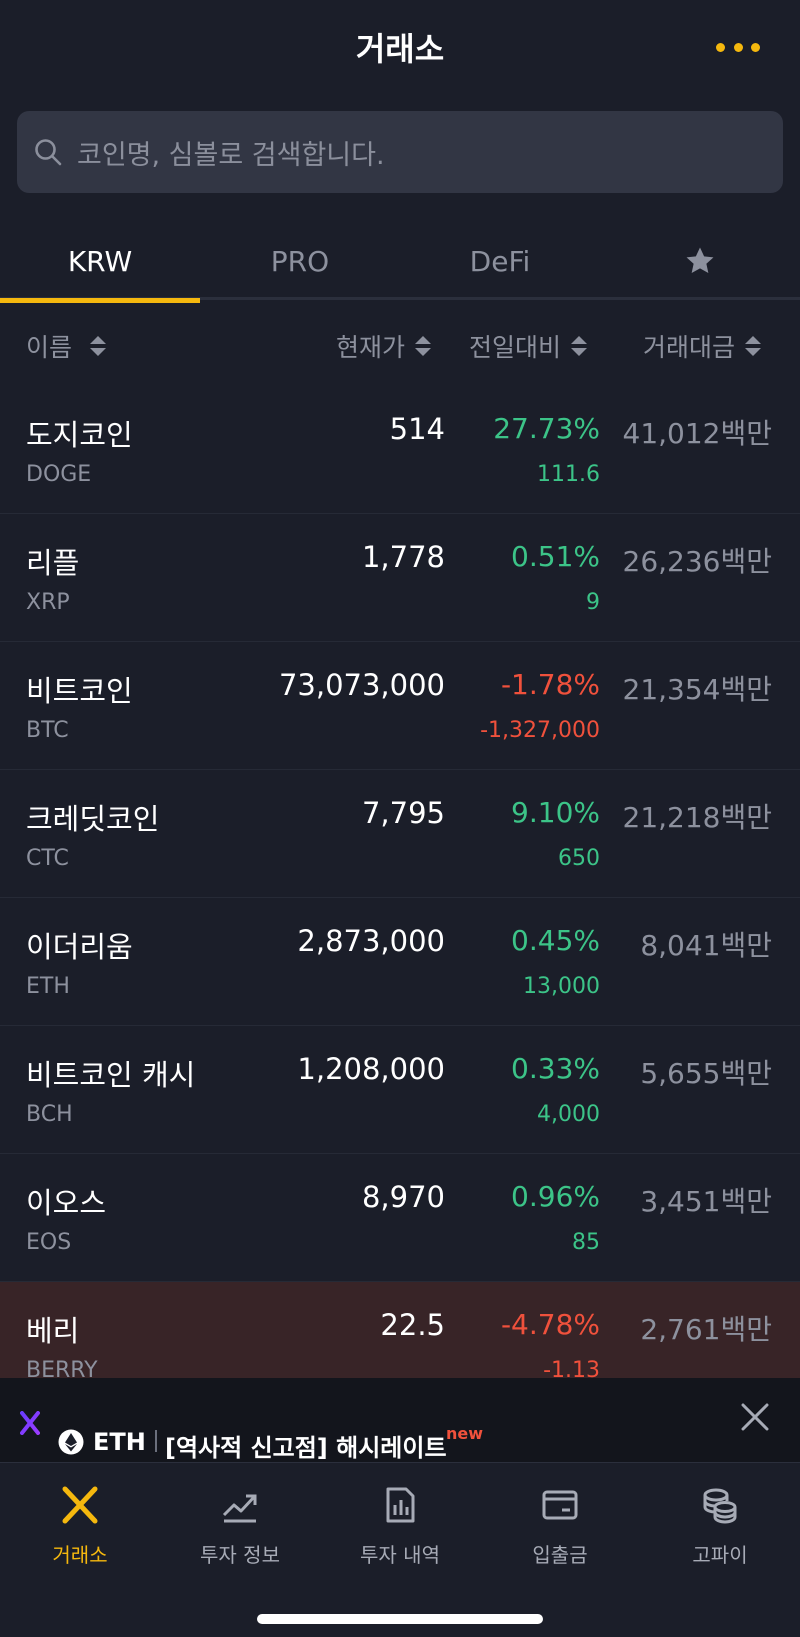 Image resolution: width=800 pixels, height=1637 pixels. I want to click on search-placeholder: 코인명, 심볼로 검색합니다., so click(231, 155).